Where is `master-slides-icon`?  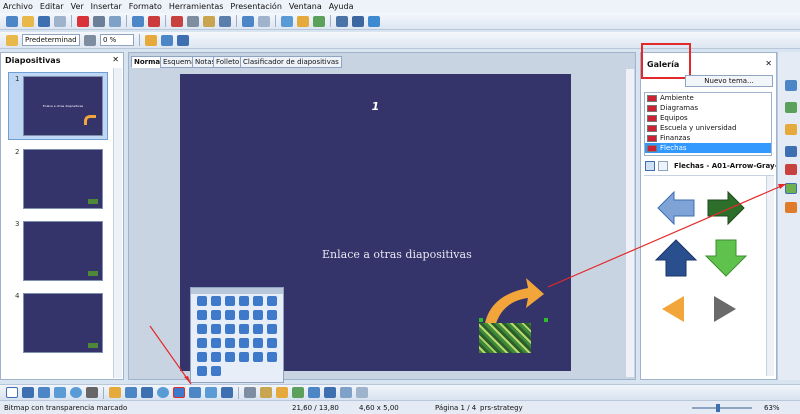 master-slides-icon is located at coordinates (791, 107).